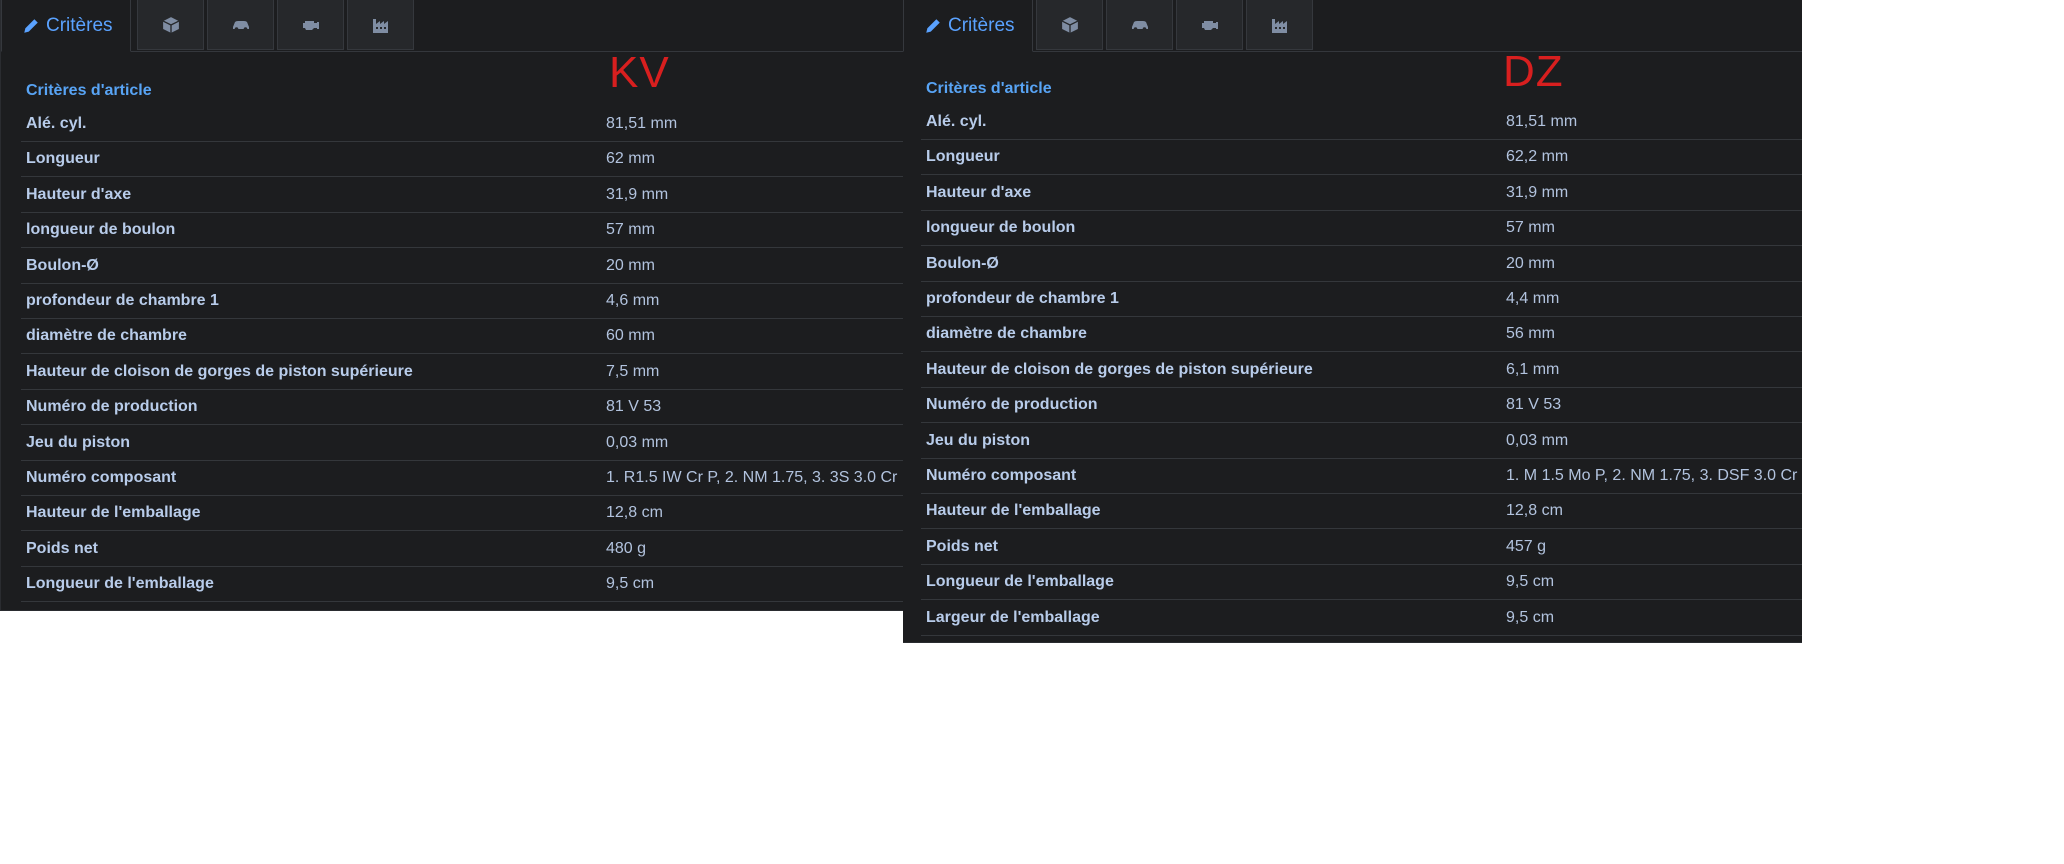 This screenshot has height=864, width=2064. What do you see at coordinates (1652, 475) in the screenshot?
I see `criteria-value: 1. M 1.5 Mo P, 2. NM 1.75, 3. DSF 3.0 Cr` at bounding box center [1652, 475].